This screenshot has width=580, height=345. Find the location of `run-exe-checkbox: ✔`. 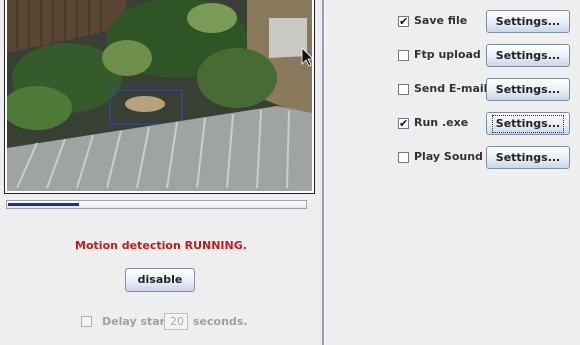

run-exe-checkbox: ✔ is located at coordinates (403, 123).